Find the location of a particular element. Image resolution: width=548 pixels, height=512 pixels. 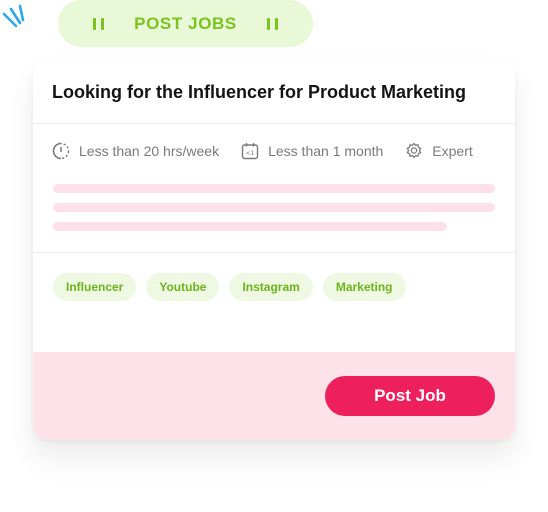

calendar-icon: <1 is located at coordinates (250, 151).